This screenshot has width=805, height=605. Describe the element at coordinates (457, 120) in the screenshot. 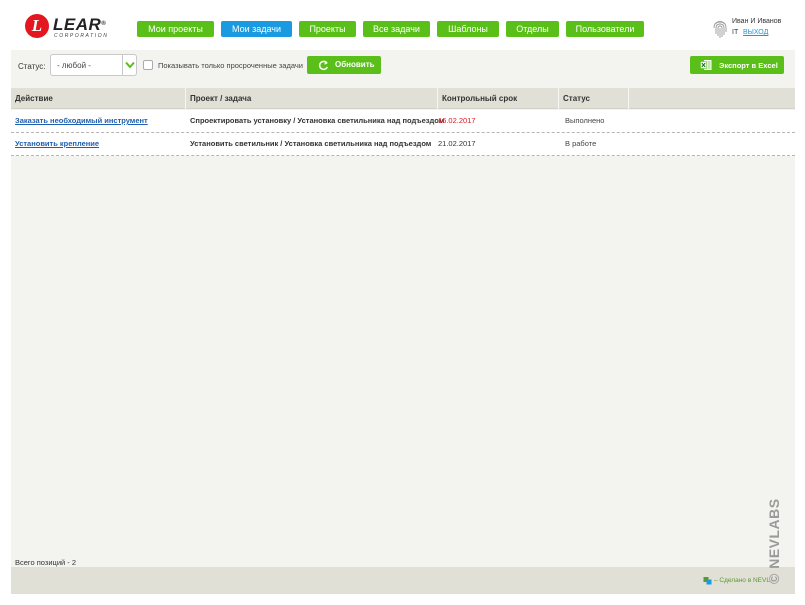

I see `task-deadline: 16.02.2017` at that location.